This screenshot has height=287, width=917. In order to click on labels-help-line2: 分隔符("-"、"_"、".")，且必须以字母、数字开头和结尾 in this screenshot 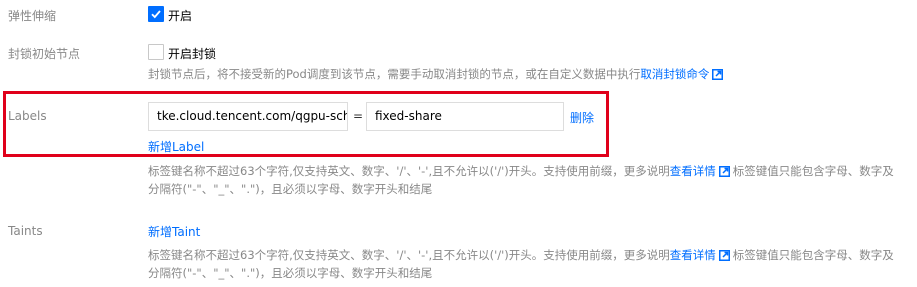, I will do `click(290, 189)`.